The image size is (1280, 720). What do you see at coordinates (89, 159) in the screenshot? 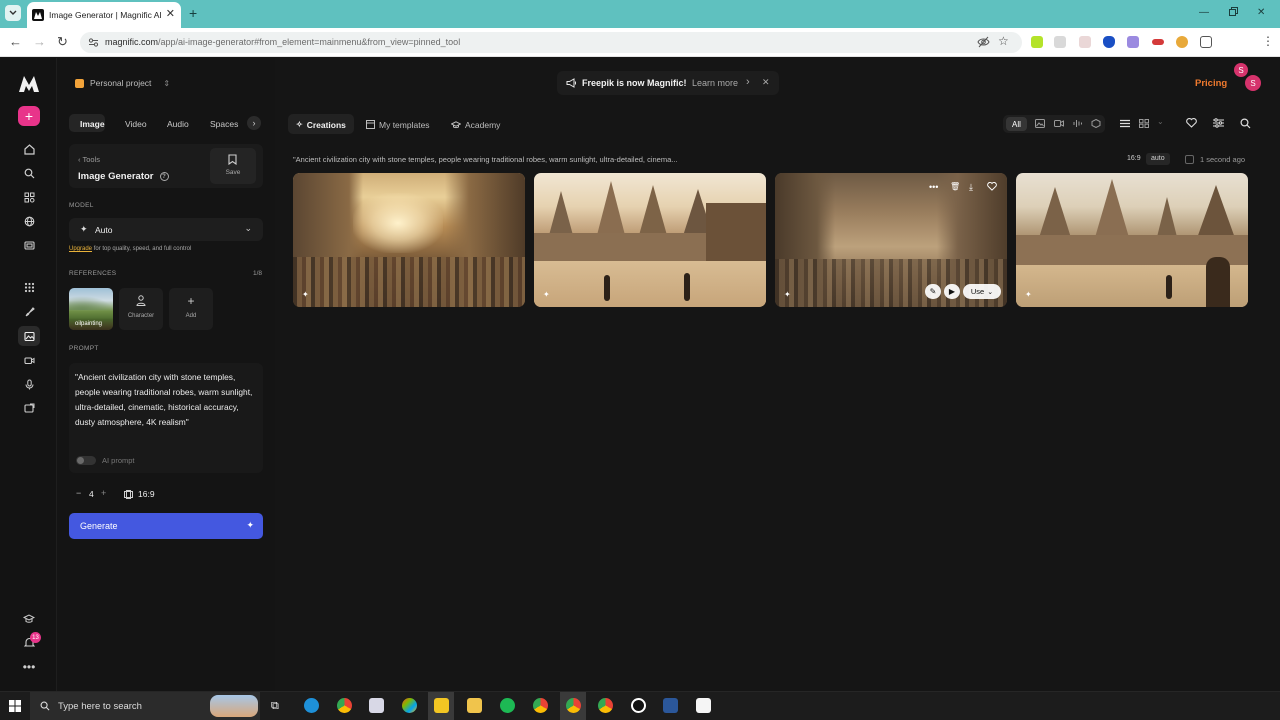
I see `breadcrumb: ‹ Tools` at bounding box center [89, 159].